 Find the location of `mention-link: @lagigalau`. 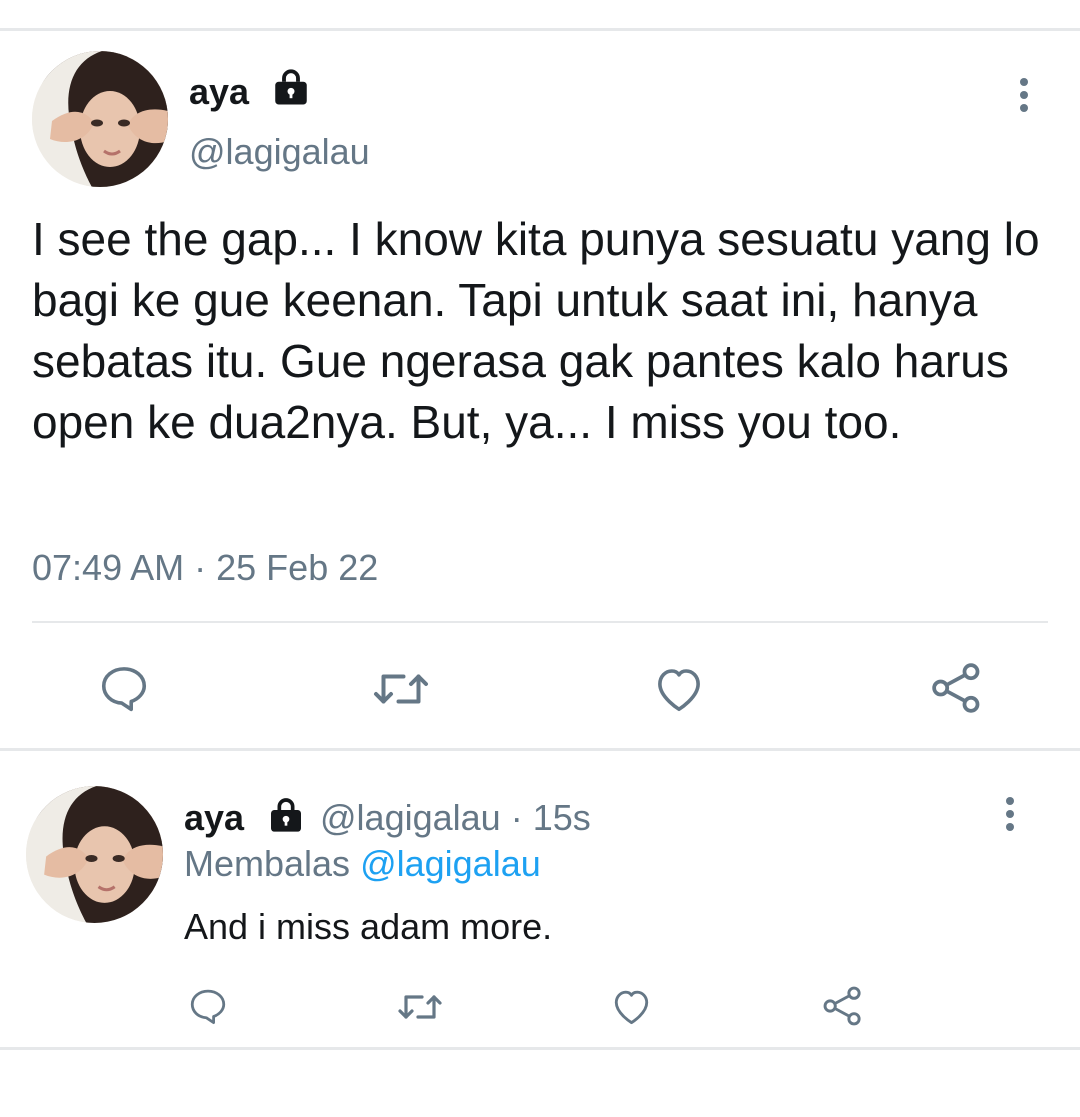

mention-link: @lagigalau is located at coordinates (450, 863).